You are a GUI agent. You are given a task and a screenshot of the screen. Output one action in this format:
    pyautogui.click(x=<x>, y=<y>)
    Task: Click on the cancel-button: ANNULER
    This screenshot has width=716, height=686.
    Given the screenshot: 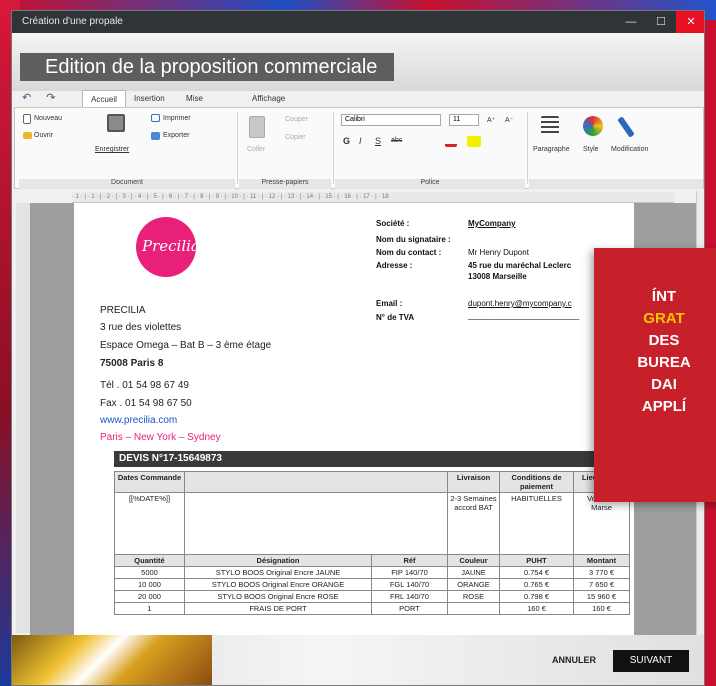 What is the action you would take?
    pyautogui.click(x=574, y=660)
    